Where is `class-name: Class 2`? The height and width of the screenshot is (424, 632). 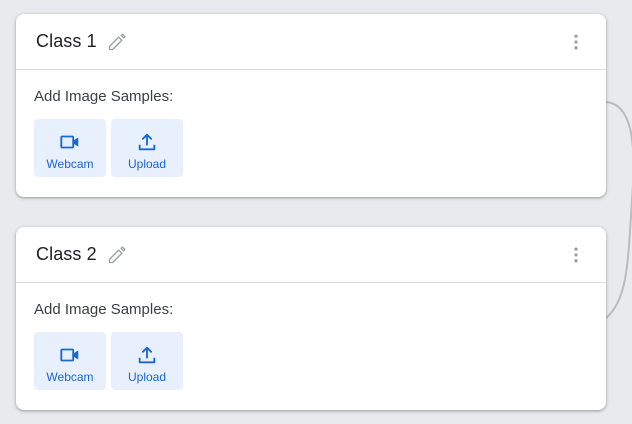 class-name: Class 2 is located at coordinates (66, 254).